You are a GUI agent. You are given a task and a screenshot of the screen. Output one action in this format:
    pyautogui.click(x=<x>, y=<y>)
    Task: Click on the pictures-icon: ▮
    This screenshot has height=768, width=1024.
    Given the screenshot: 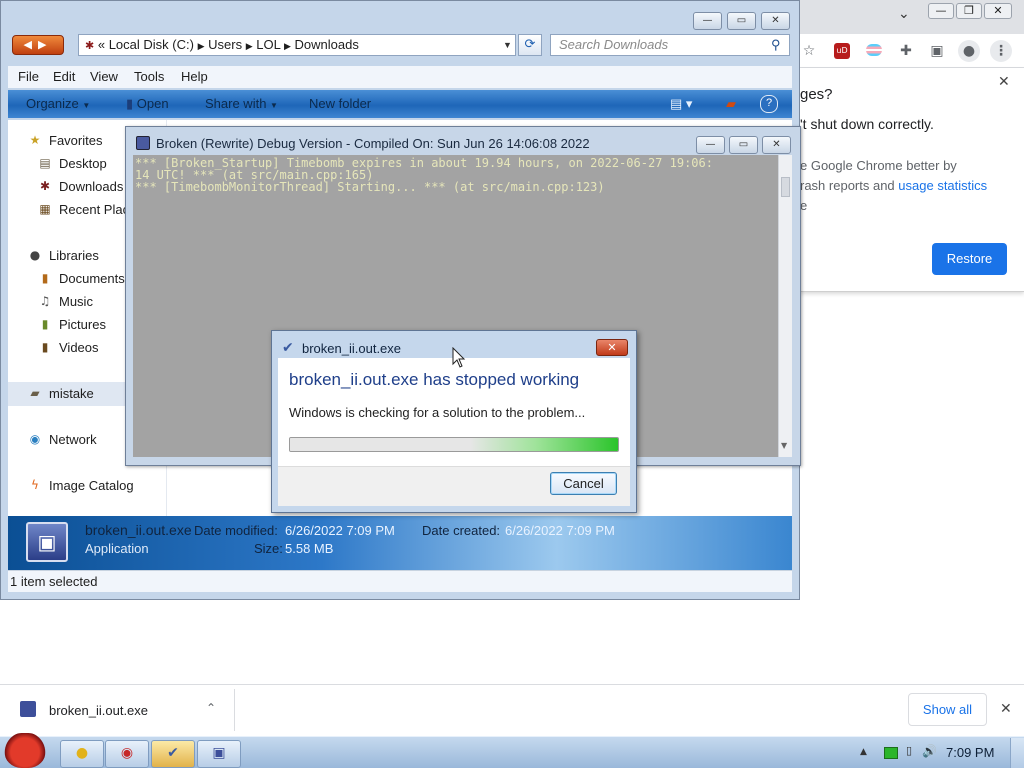 What is the action you would take?
    pyautogui.click(x=45, y=324)
    